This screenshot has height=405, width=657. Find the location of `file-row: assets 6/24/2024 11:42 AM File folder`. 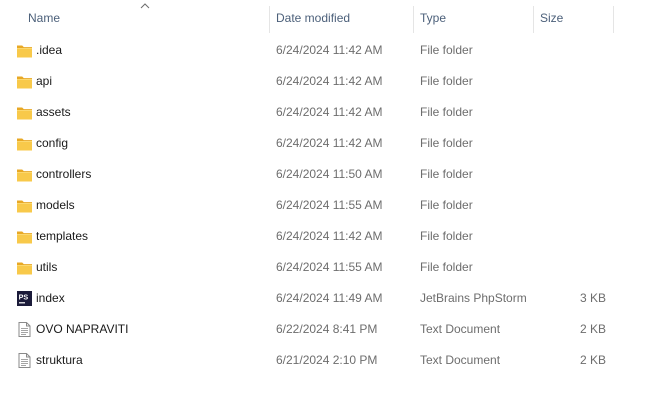

file-row: assets 6/24/2024 11:42 AM File folder is located at coordinates (328, 112).